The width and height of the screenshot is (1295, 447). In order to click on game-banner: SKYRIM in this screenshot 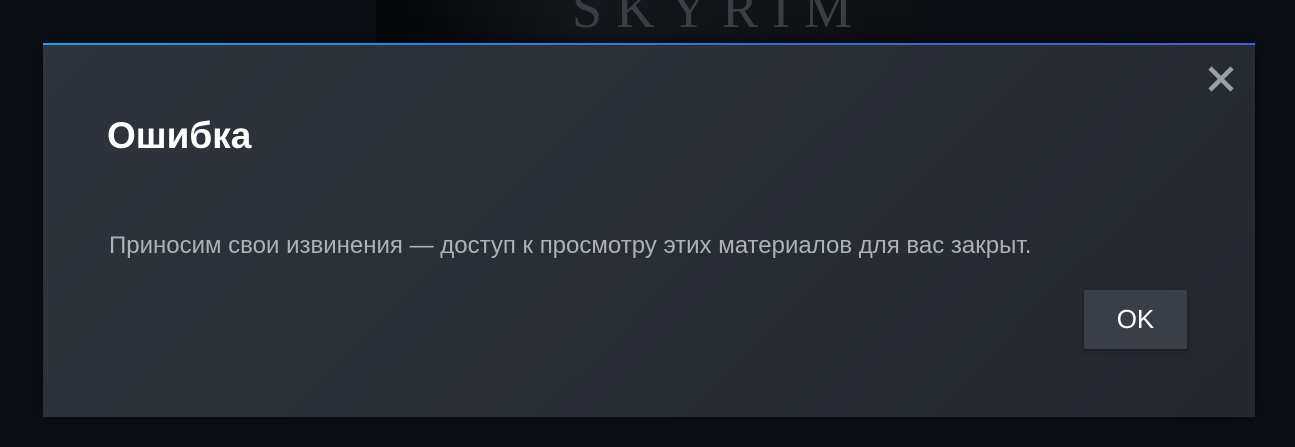, I will do `click(650, 22)`.